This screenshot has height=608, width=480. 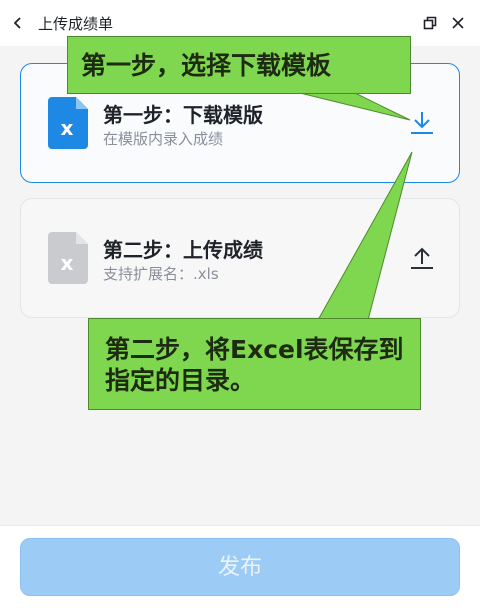 I want to click on footer-bar: 发布, so click(x=240, y=566).